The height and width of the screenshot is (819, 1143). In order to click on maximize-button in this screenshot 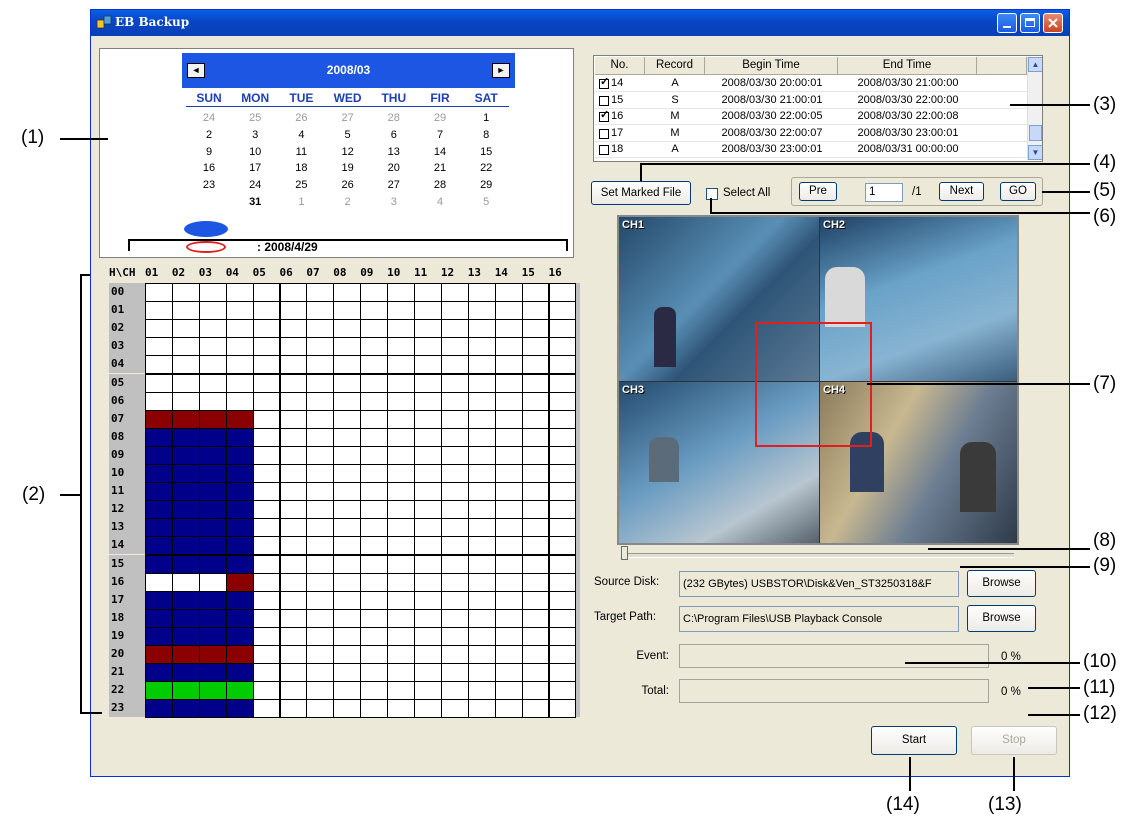, I will do `click(1030, 23)`.